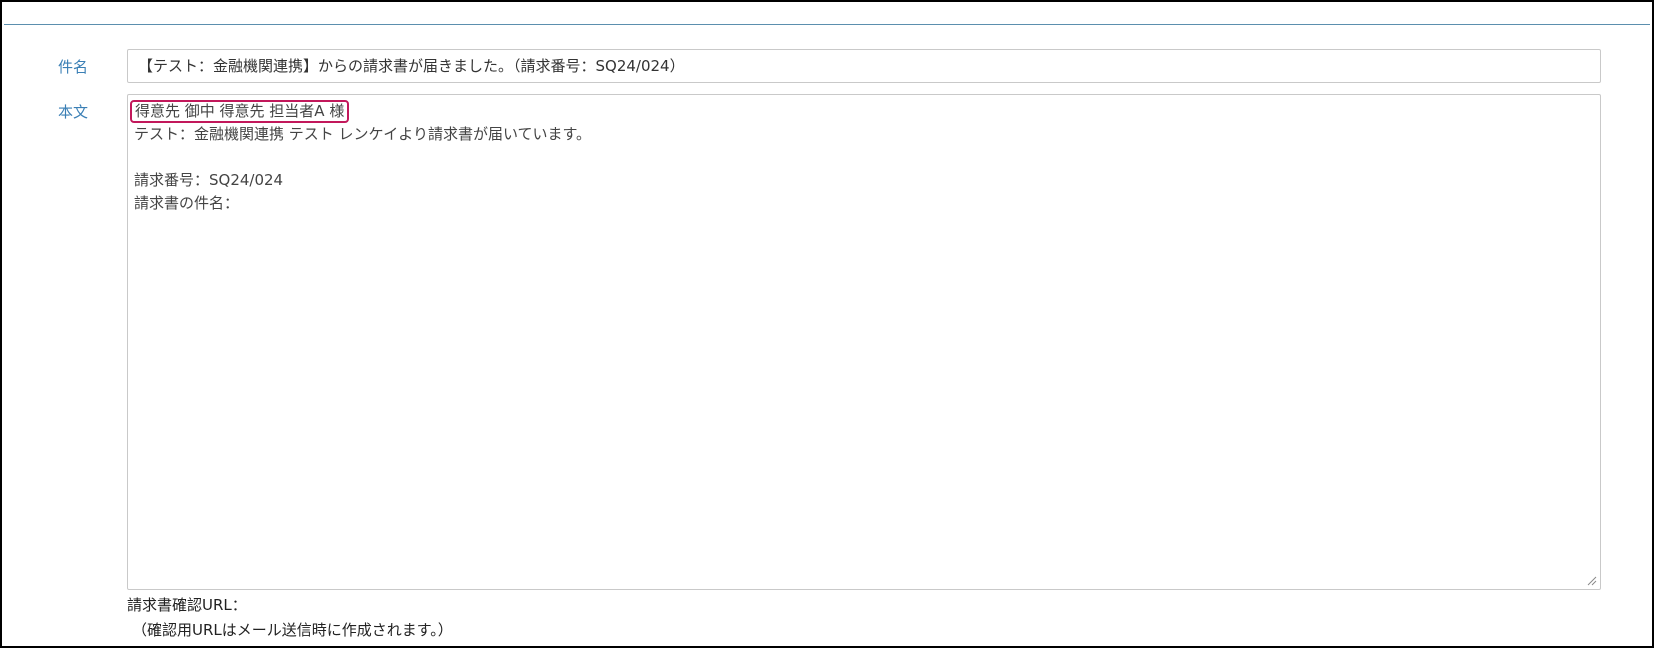  Describe the element at coordinates (864, 66) in the screenshot. I see `subject-input: 【テスト：金融機関連携】からの請求書が届きました。（請求番号：SQ24/024）` at that location.